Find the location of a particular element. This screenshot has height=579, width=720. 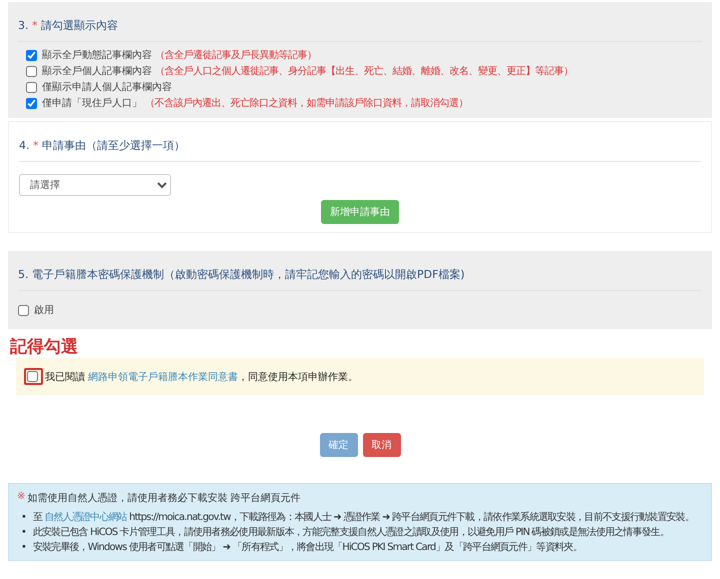

note-mark: ※ is located at coordinates (21, 497).